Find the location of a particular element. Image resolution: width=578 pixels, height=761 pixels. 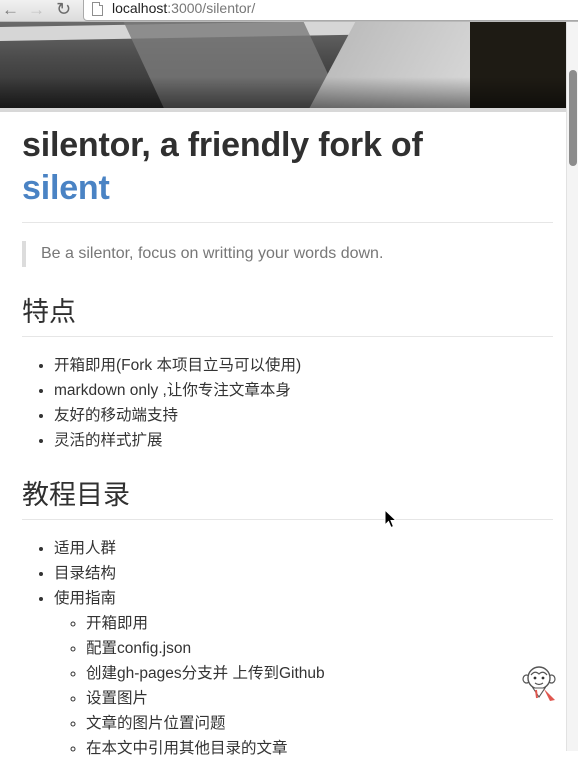

page-title-text: silentor, a friendly fork of is located at coordinates (222, 145).